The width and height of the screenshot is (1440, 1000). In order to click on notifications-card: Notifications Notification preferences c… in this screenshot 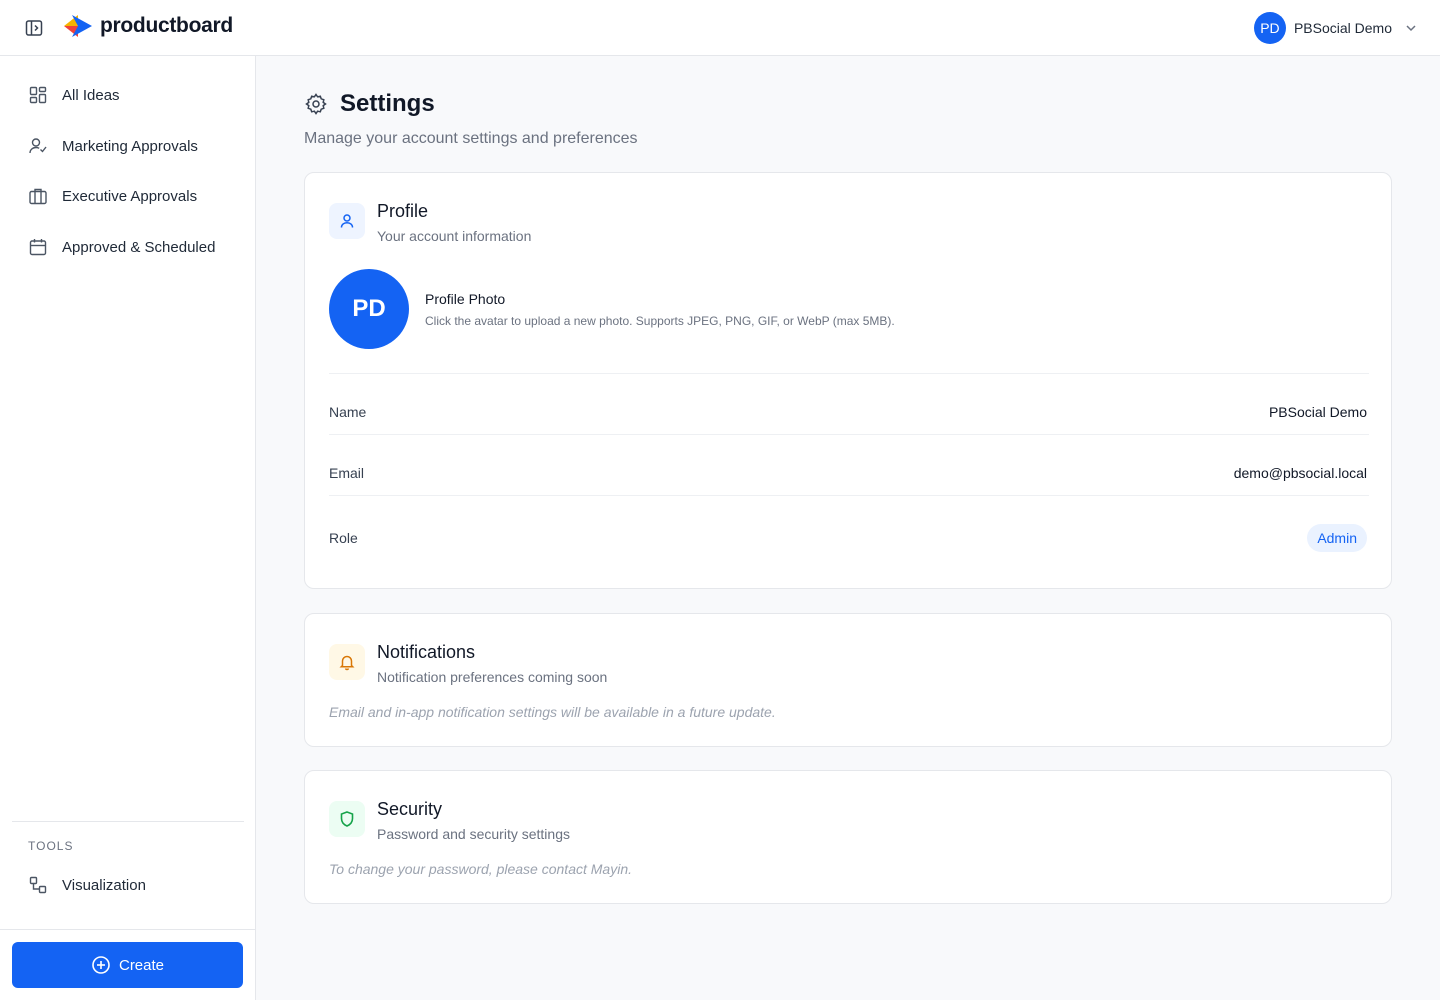, I will do `click(848, 680)`.